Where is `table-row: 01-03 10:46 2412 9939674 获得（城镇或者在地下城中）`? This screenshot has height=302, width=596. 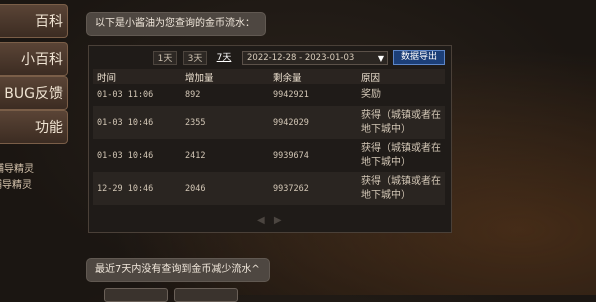 table-row: 01-03 10:46 2412 9939674 获得（城镇或者在地下城中） is located at coordinates (269, 155).